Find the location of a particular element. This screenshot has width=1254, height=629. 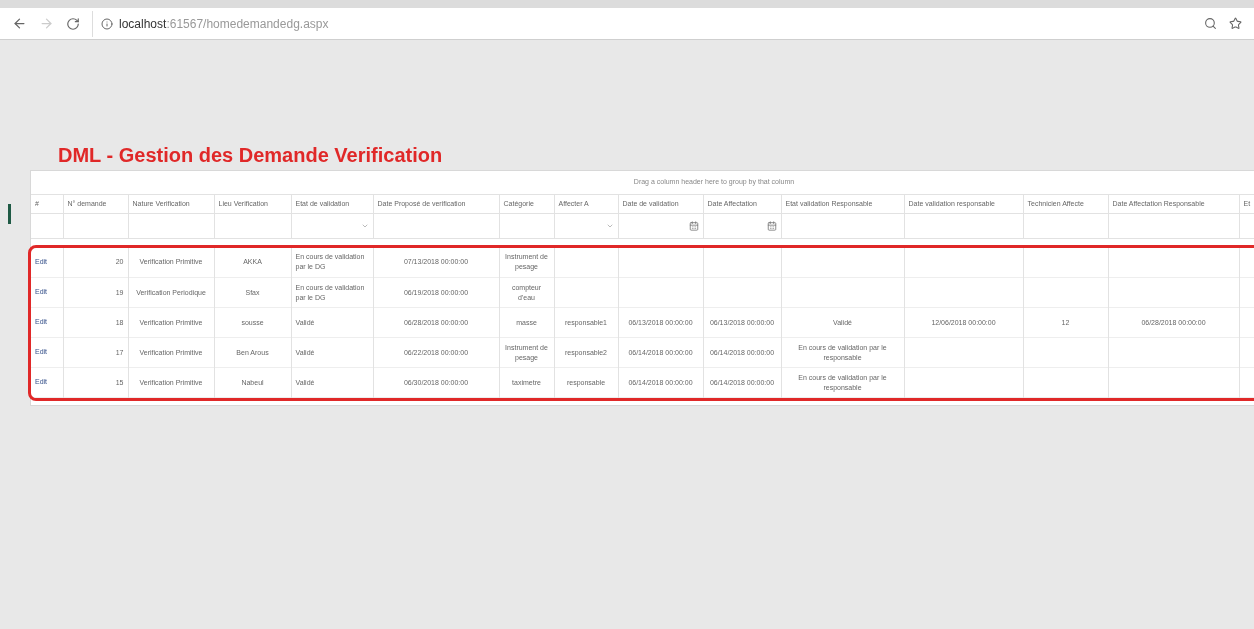

back-icon is located at coordinates (19, 23).